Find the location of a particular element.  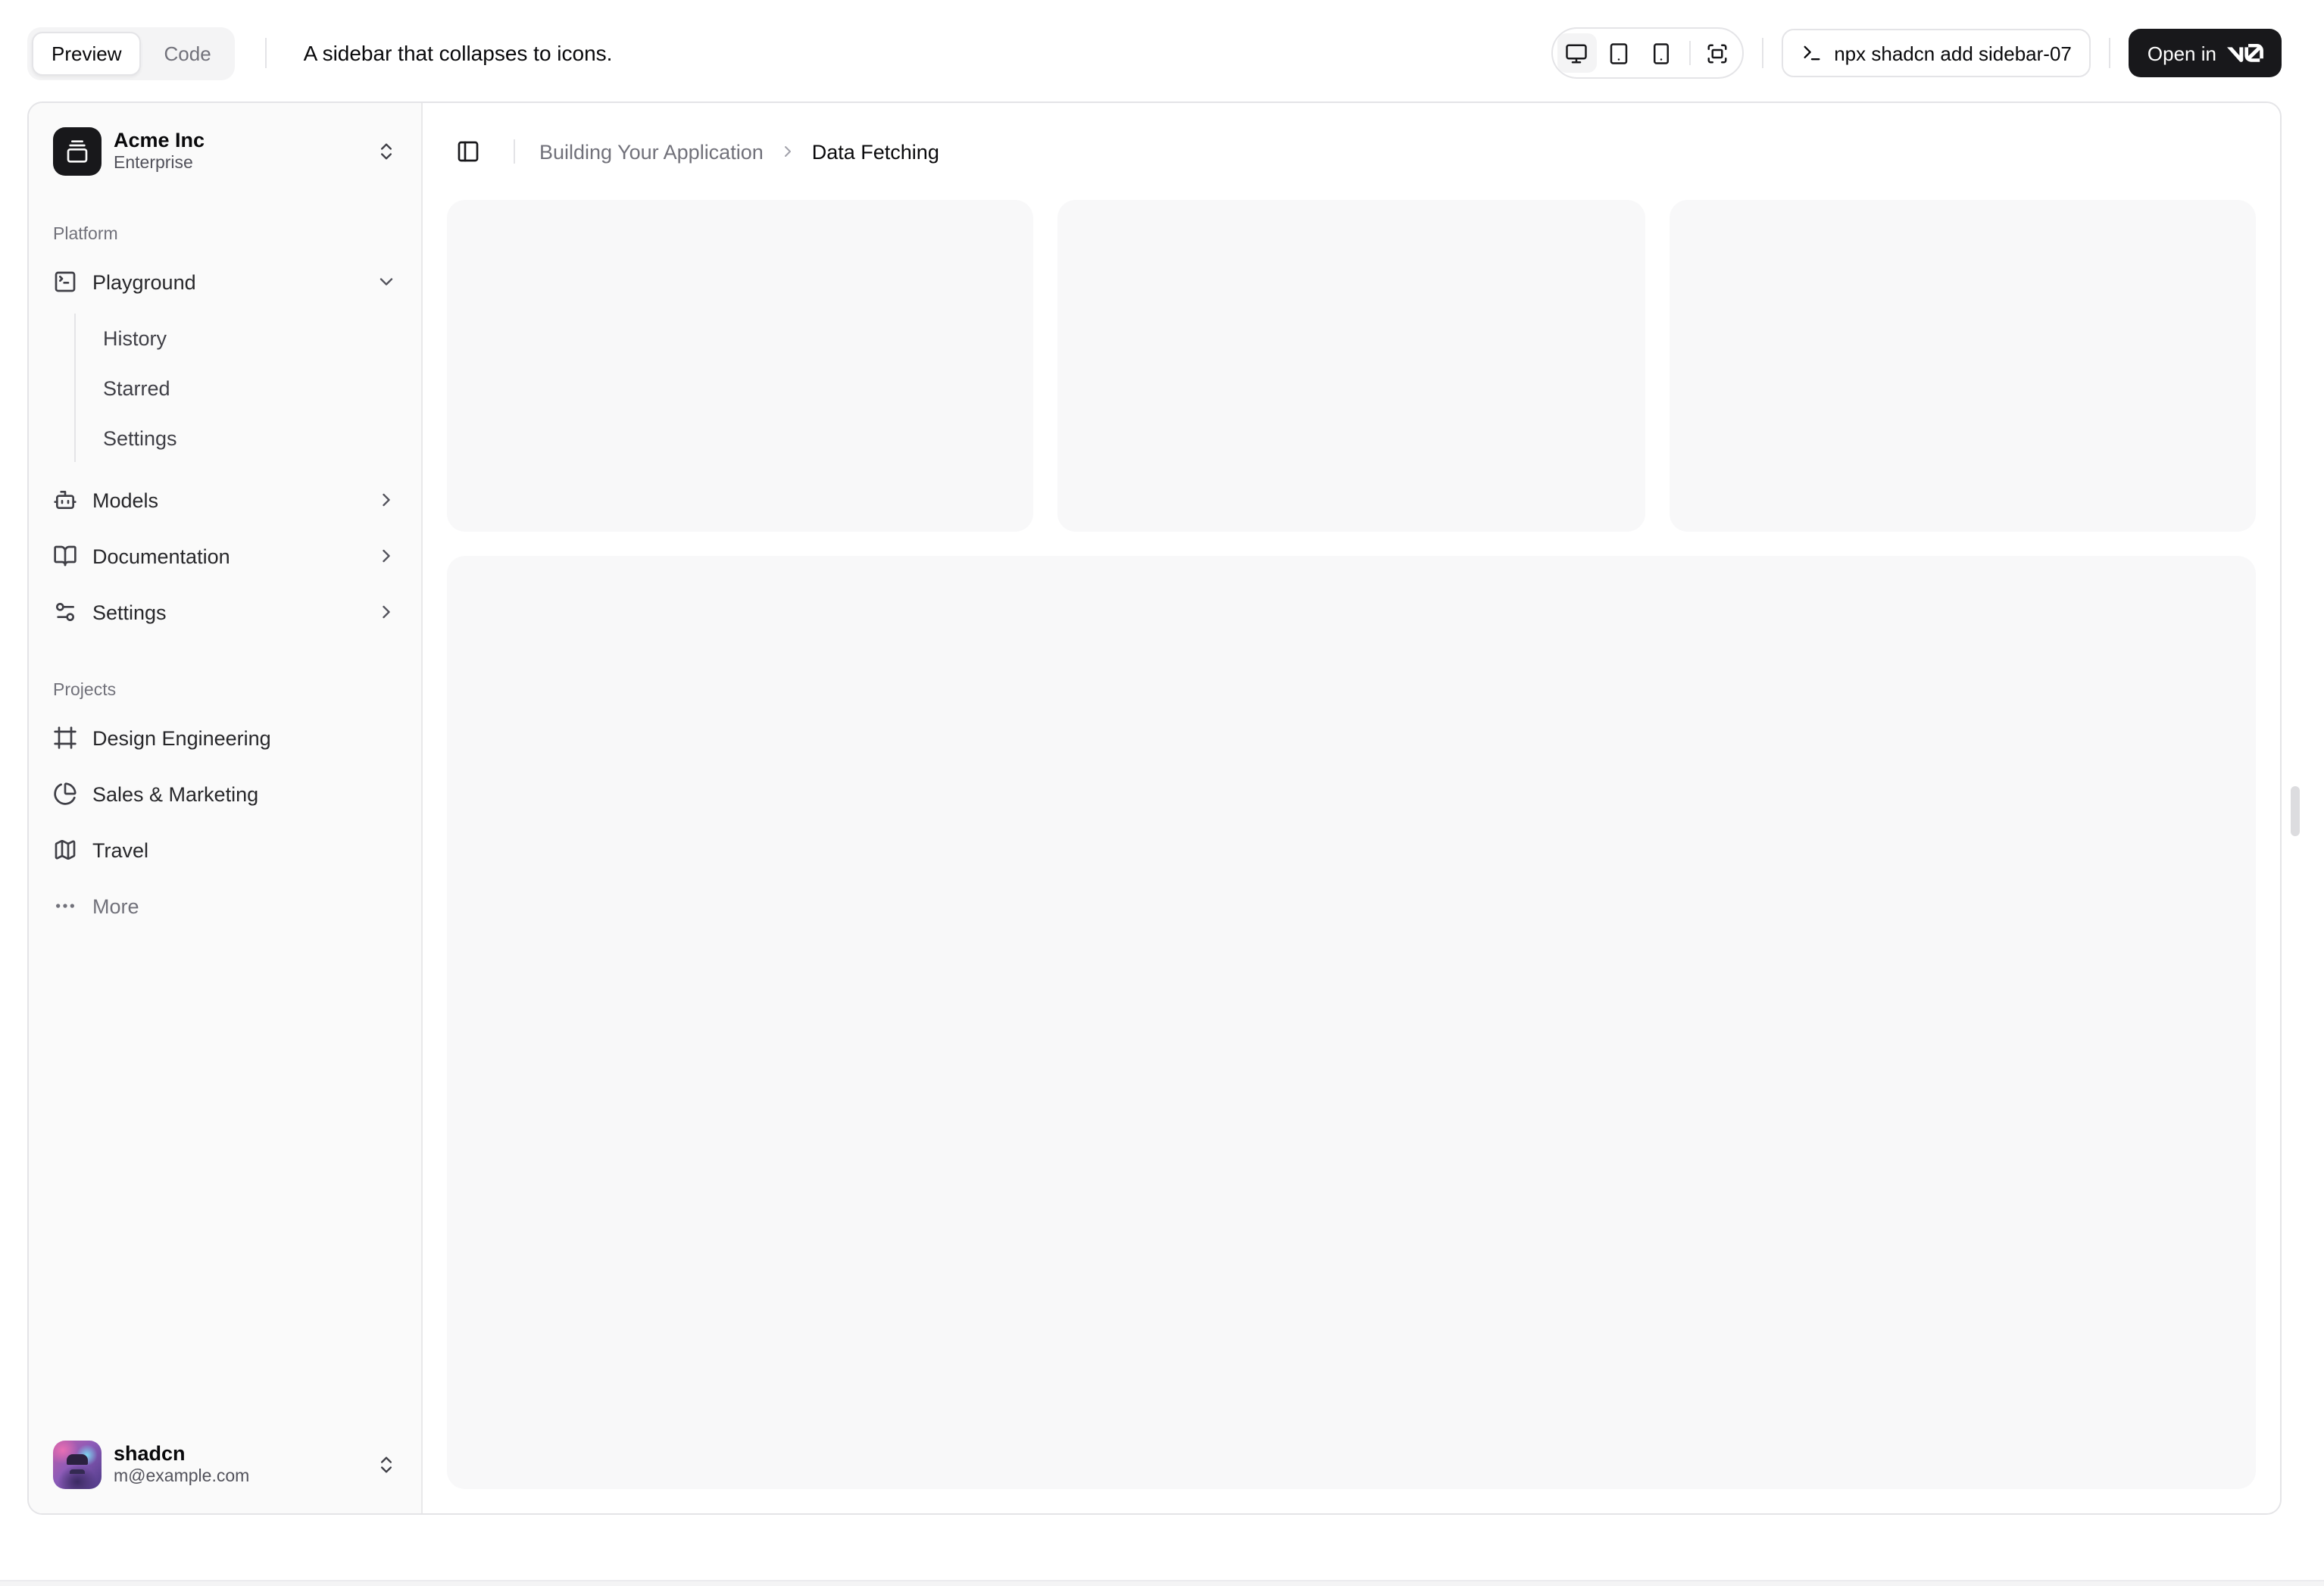

sidebar-item-sales-marketing: Sales & Marketing is located at coordinates (225, 794).